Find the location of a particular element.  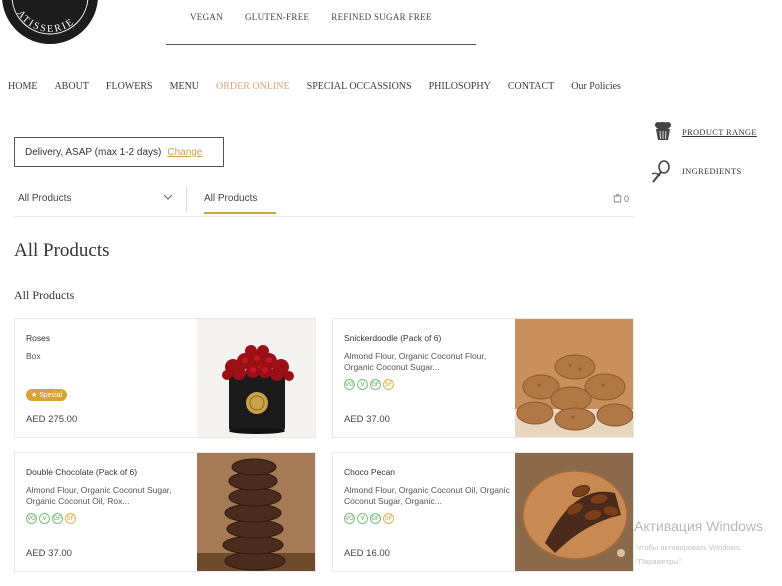

brand-logo: ATISSERIE is located at coordinates (53, 23).